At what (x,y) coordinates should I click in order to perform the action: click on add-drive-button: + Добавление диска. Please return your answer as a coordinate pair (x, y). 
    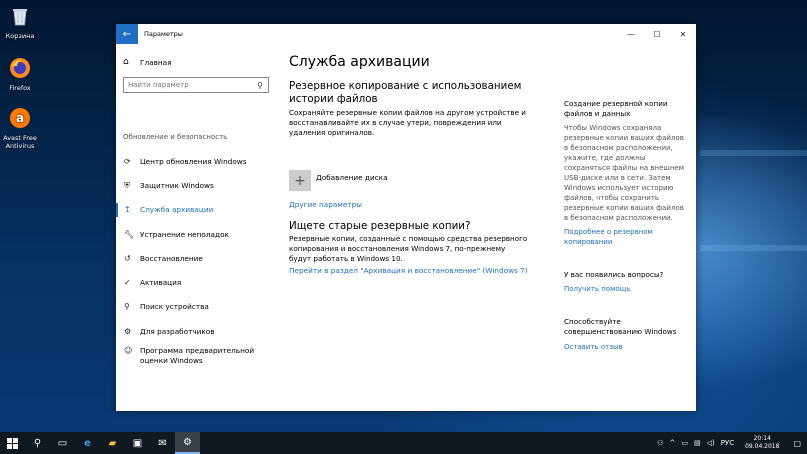
    Looking at the image, I should click on (338, 180).